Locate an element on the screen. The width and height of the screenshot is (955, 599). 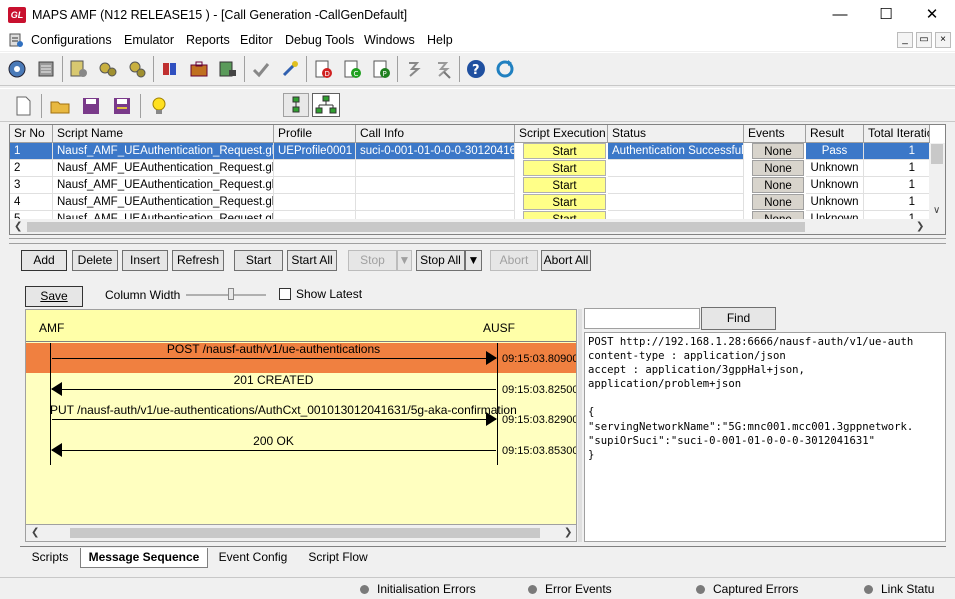
col-header-total-iterations: Total Iteratio is located at coordinates (897, 134).